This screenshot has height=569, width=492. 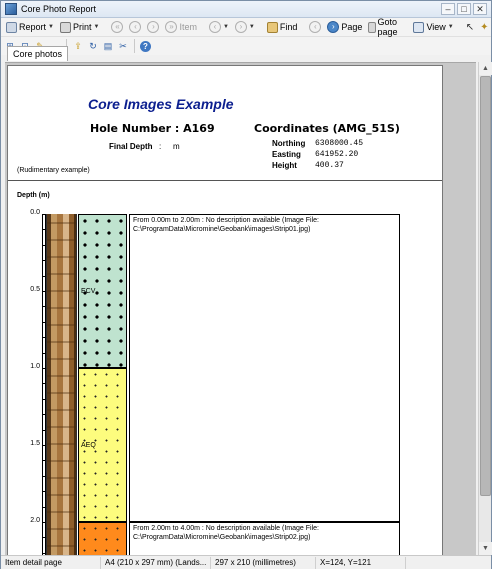 I want to click on scroll-thumb, so click(x=485, y=286).